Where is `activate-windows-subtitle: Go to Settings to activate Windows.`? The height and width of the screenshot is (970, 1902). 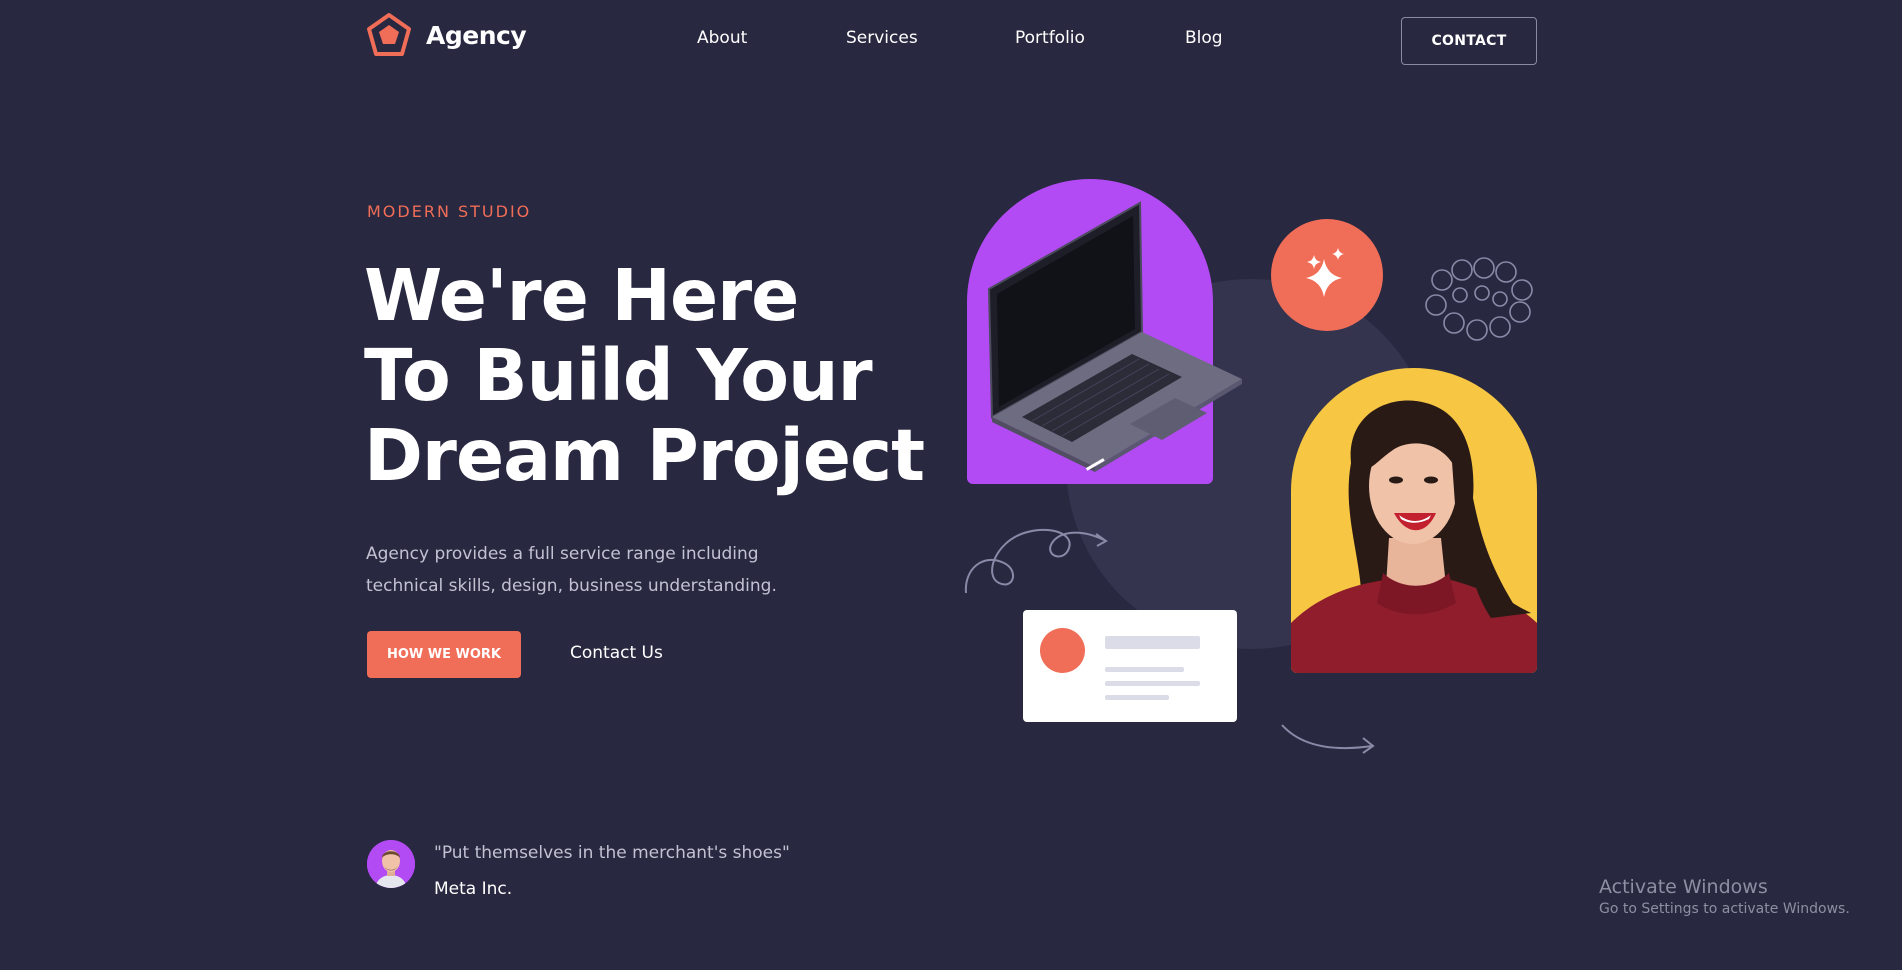 activate-windows-subtitle: Go to Settings to activate Windows. is located at coordinates (1724, 909).